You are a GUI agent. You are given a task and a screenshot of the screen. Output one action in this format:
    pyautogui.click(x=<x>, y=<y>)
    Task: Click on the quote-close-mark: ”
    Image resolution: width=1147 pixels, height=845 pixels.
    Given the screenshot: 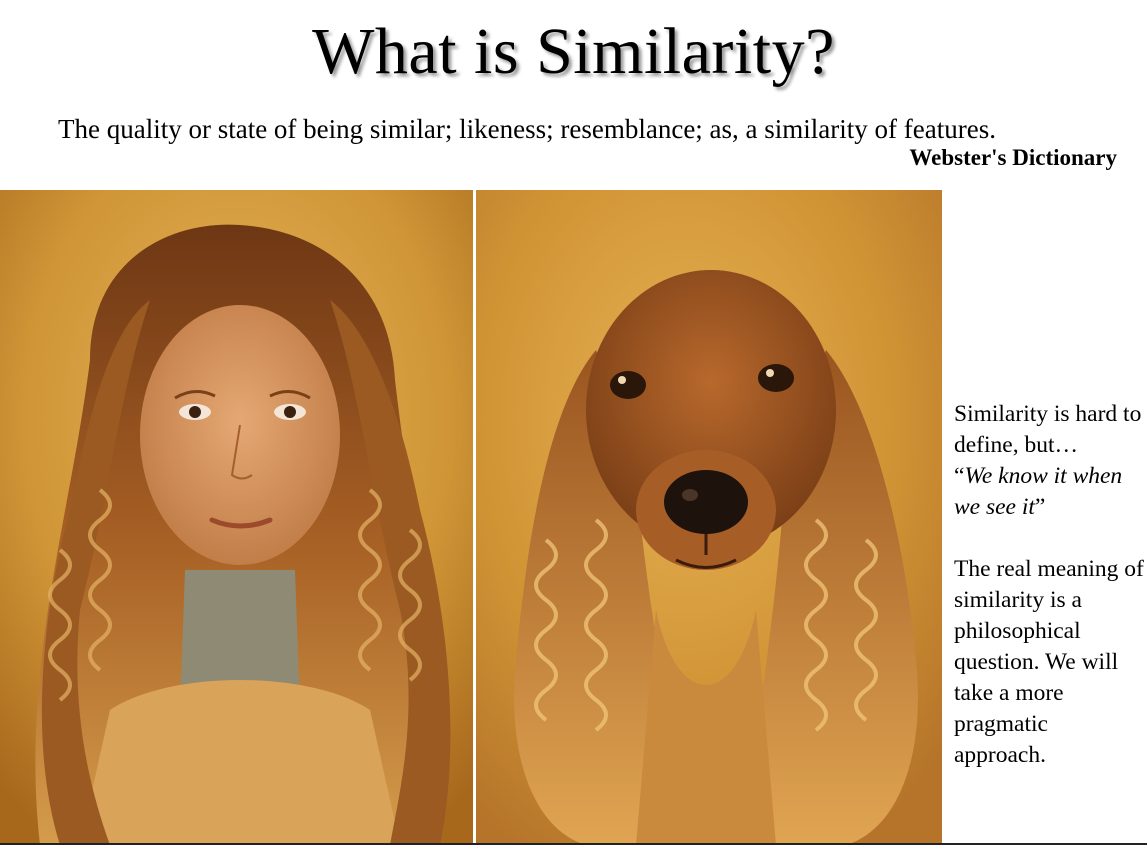 What is the action you would take?
    pyautogui.click(x=1040, y=507)
    